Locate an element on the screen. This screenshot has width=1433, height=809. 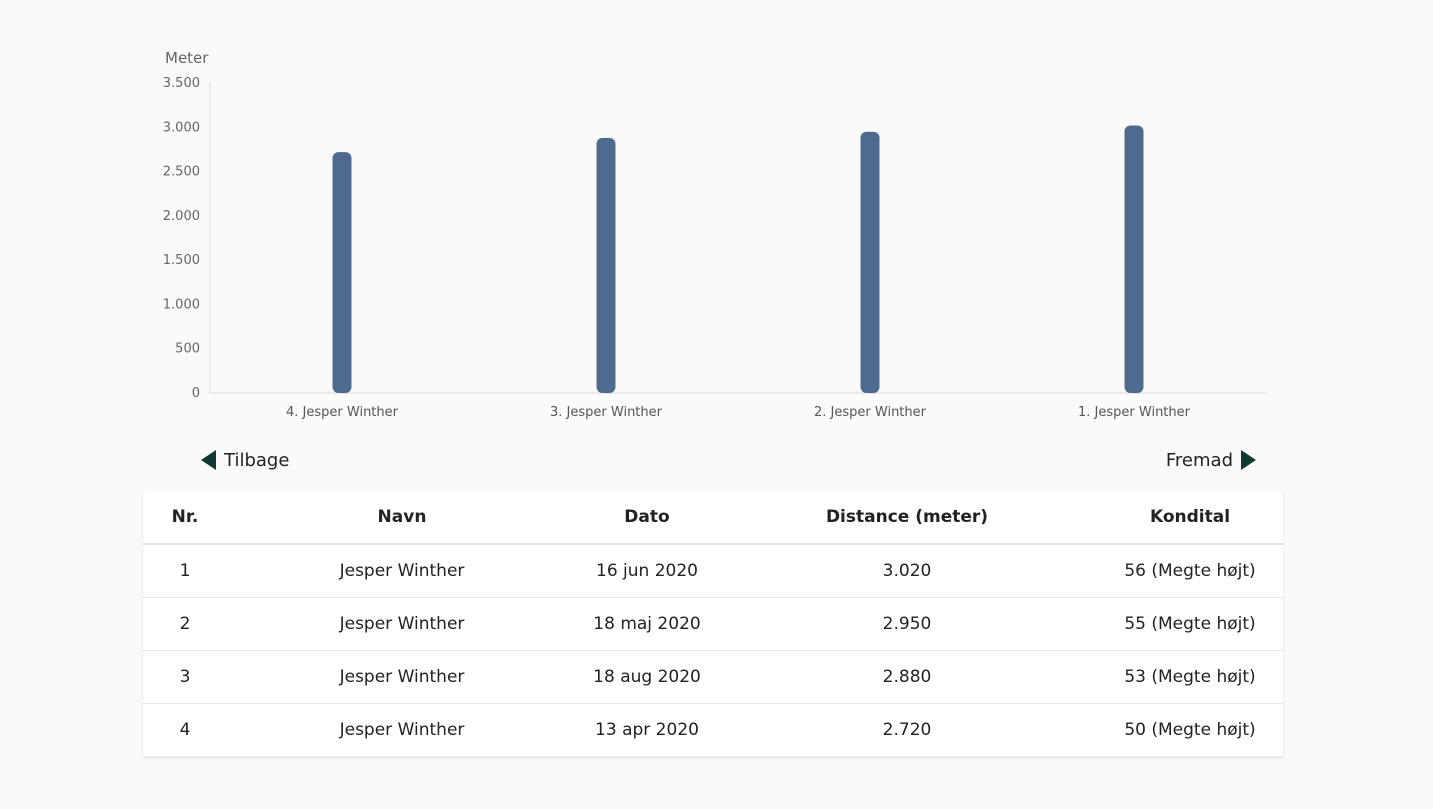
y-tick-label: 500 is located at coordinates (187, 349).